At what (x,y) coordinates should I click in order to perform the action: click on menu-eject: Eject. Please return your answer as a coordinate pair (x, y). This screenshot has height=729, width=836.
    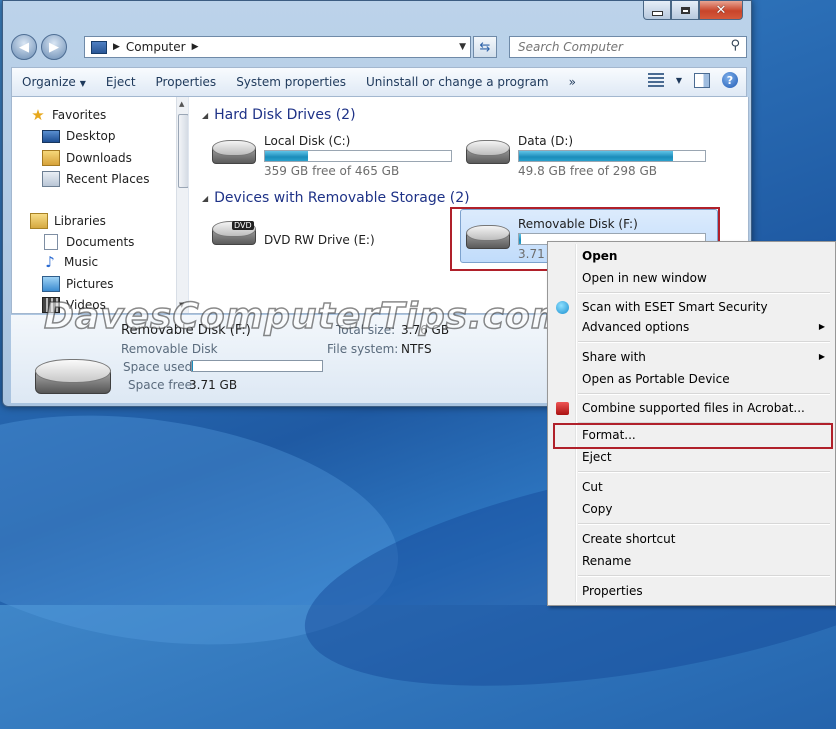
    Looking at the image, I should click on (597, 457).